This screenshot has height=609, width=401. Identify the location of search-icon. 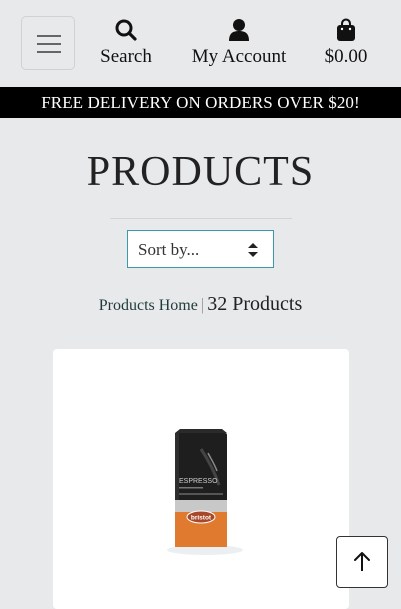
(126, 30).